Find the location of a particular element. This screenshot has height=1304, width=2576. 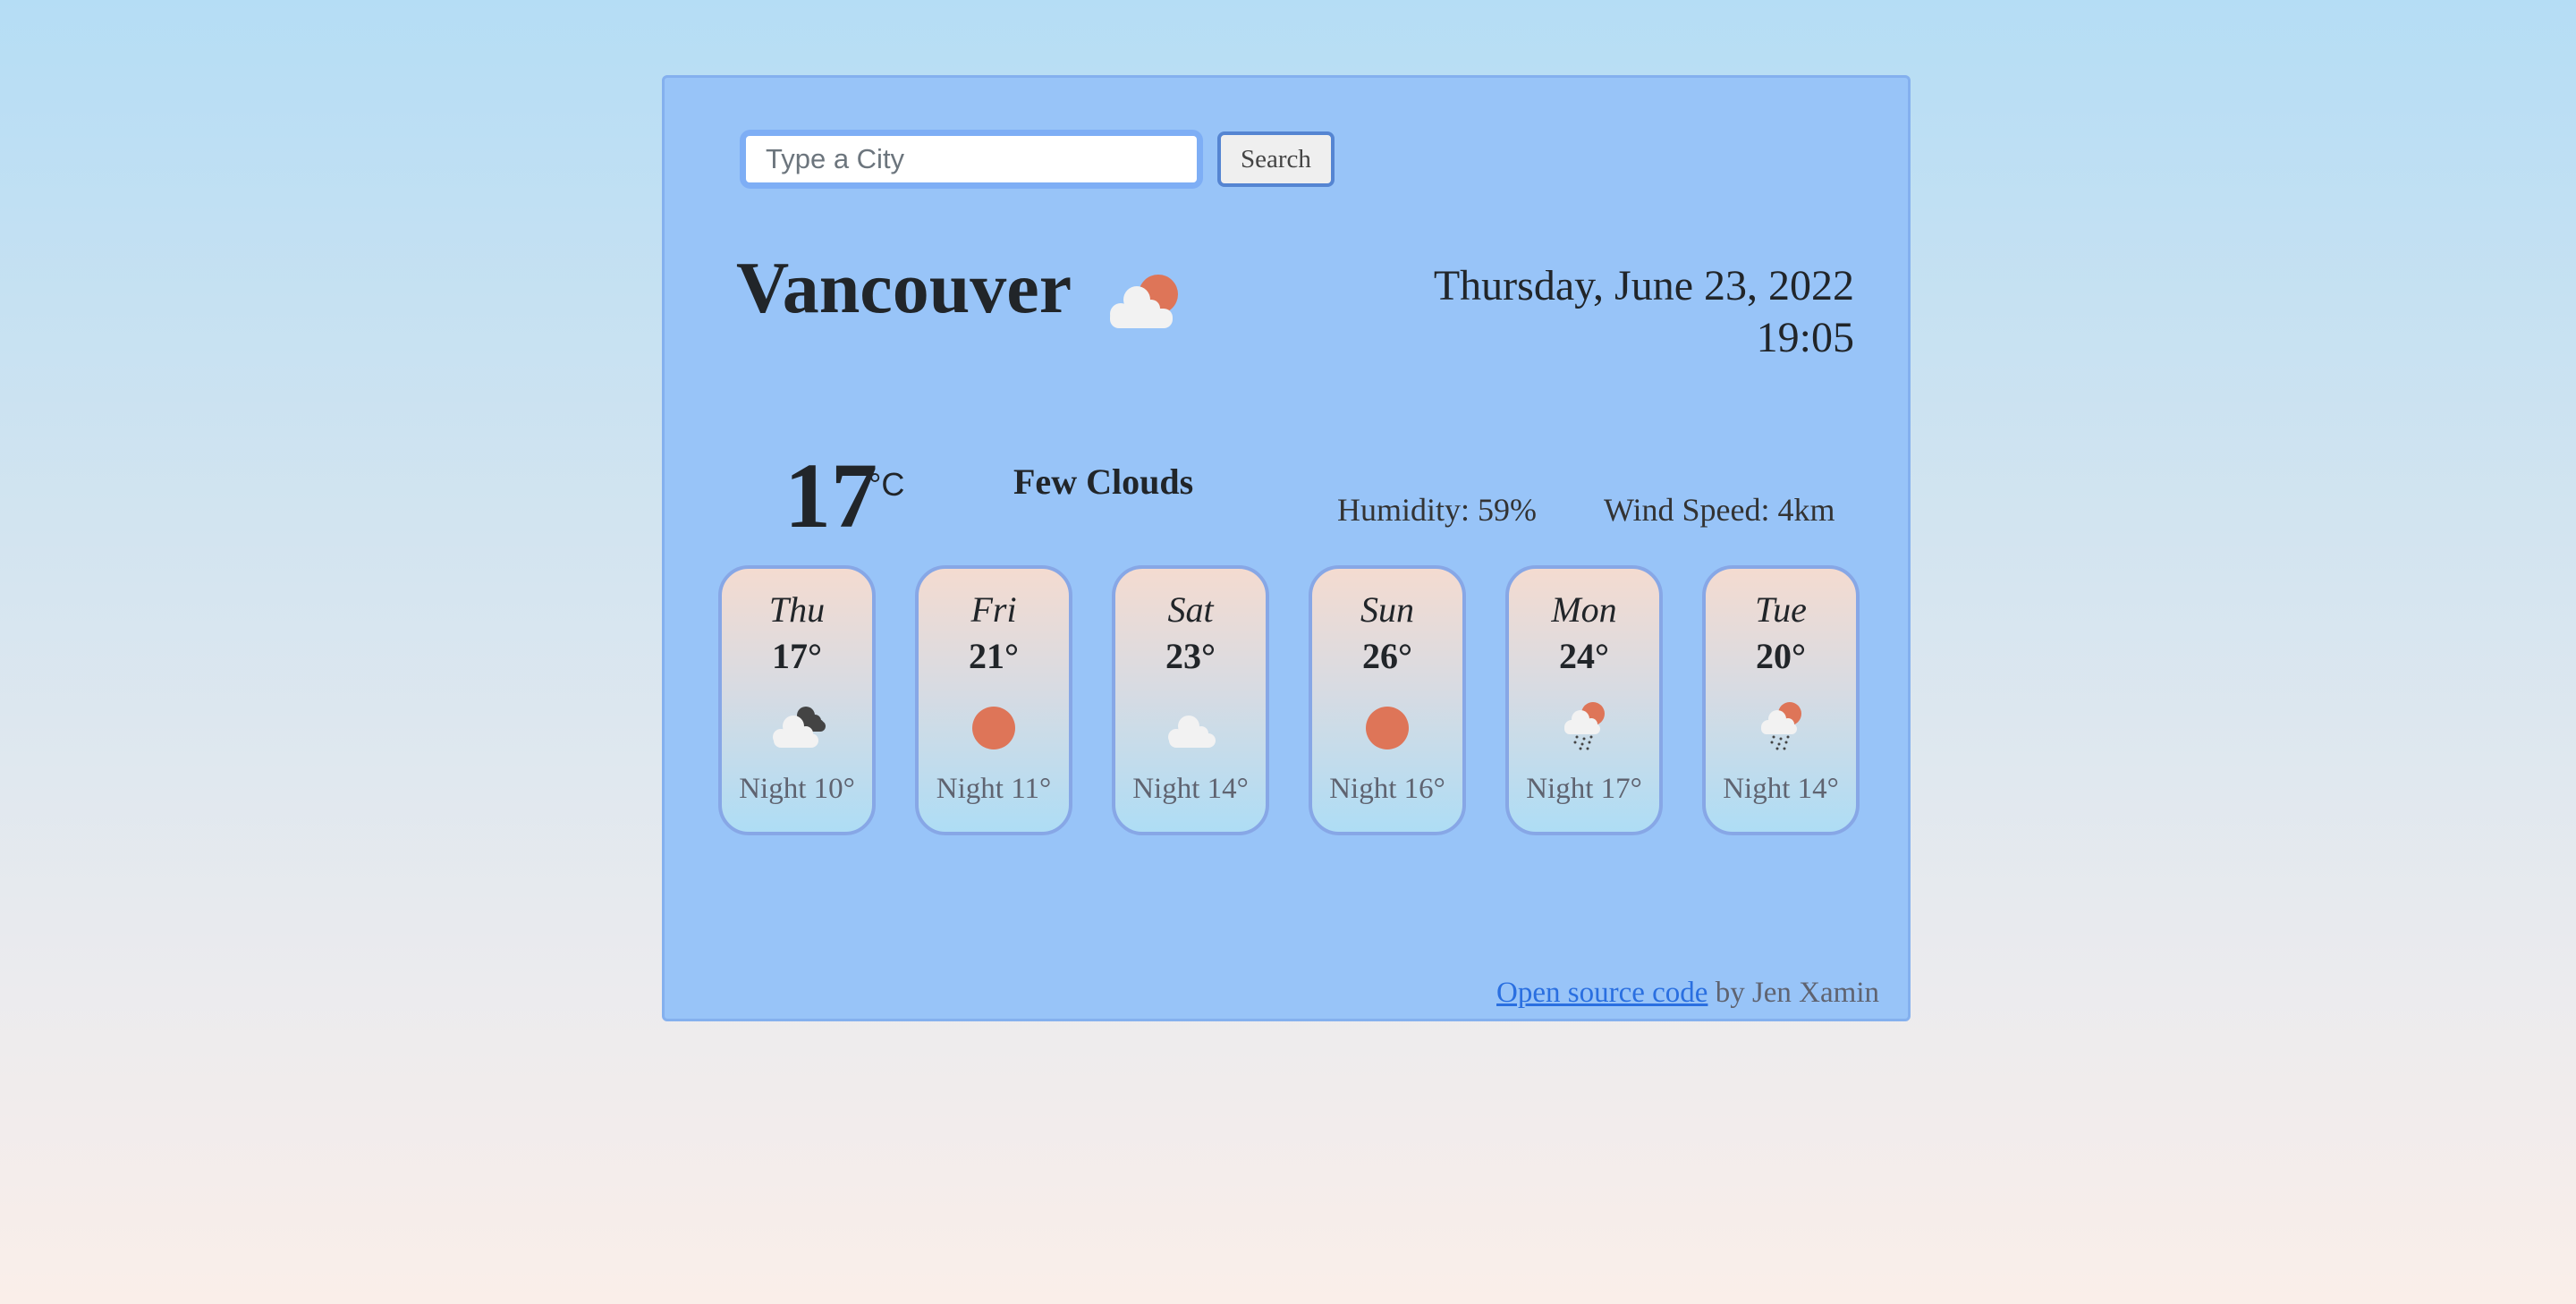

forecast-night: Night 16° is located at coordinates (1387, 789).